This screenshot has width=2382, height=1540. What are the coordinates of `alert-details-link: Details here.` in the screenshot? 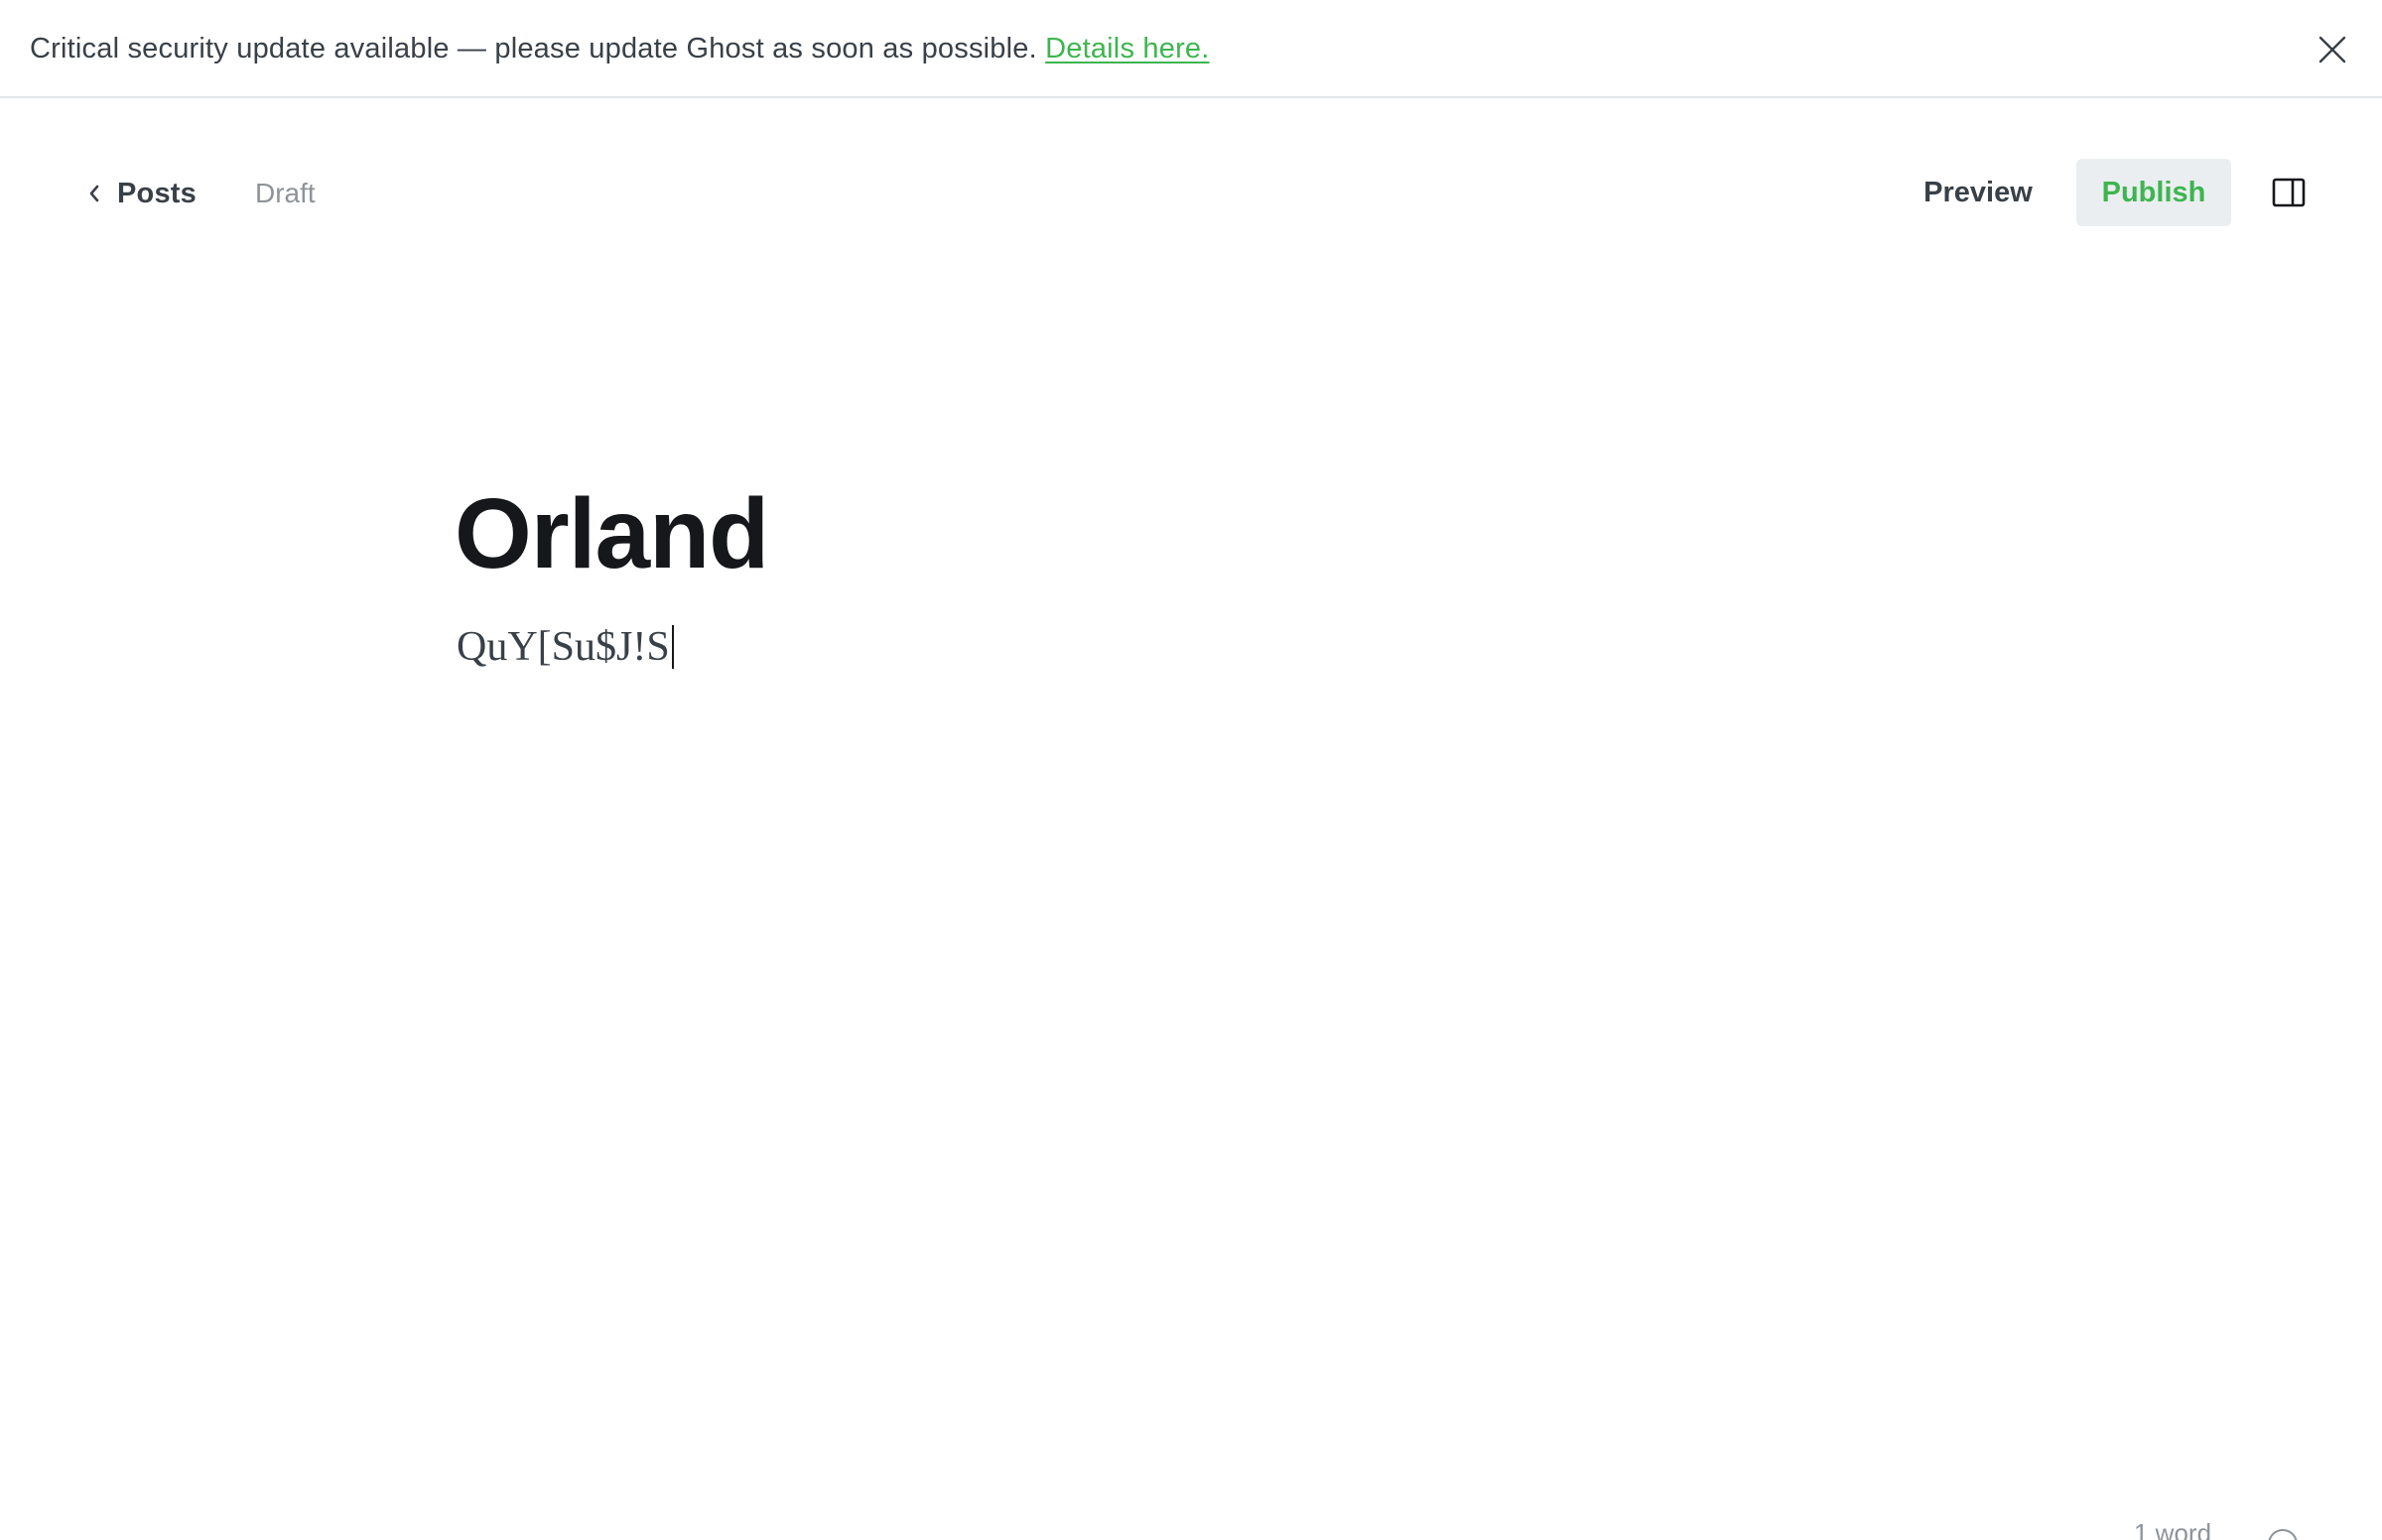 It's located at (1127, 48).